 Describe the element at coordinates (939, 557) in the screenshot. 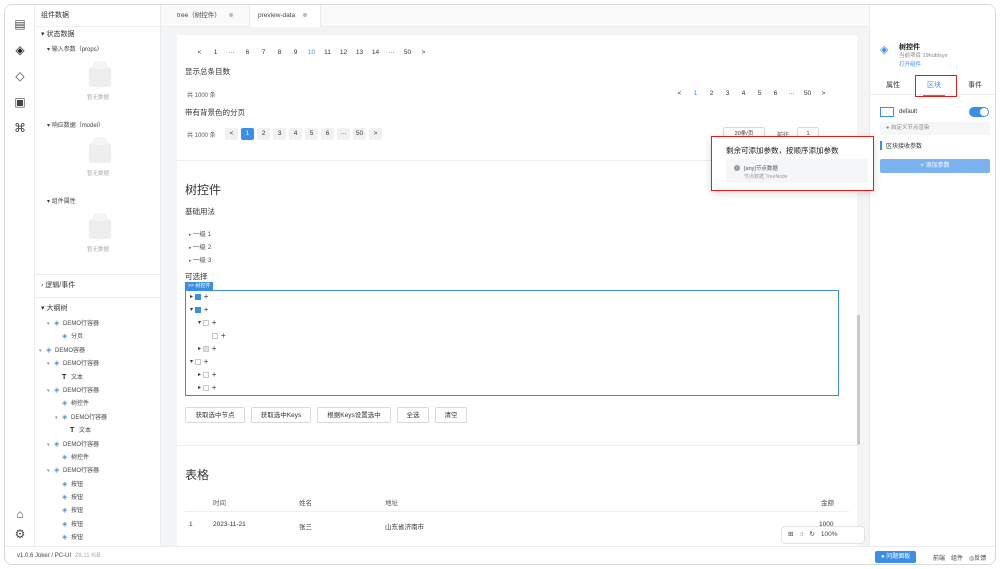

I see `status-frontend: 前端` at that location.